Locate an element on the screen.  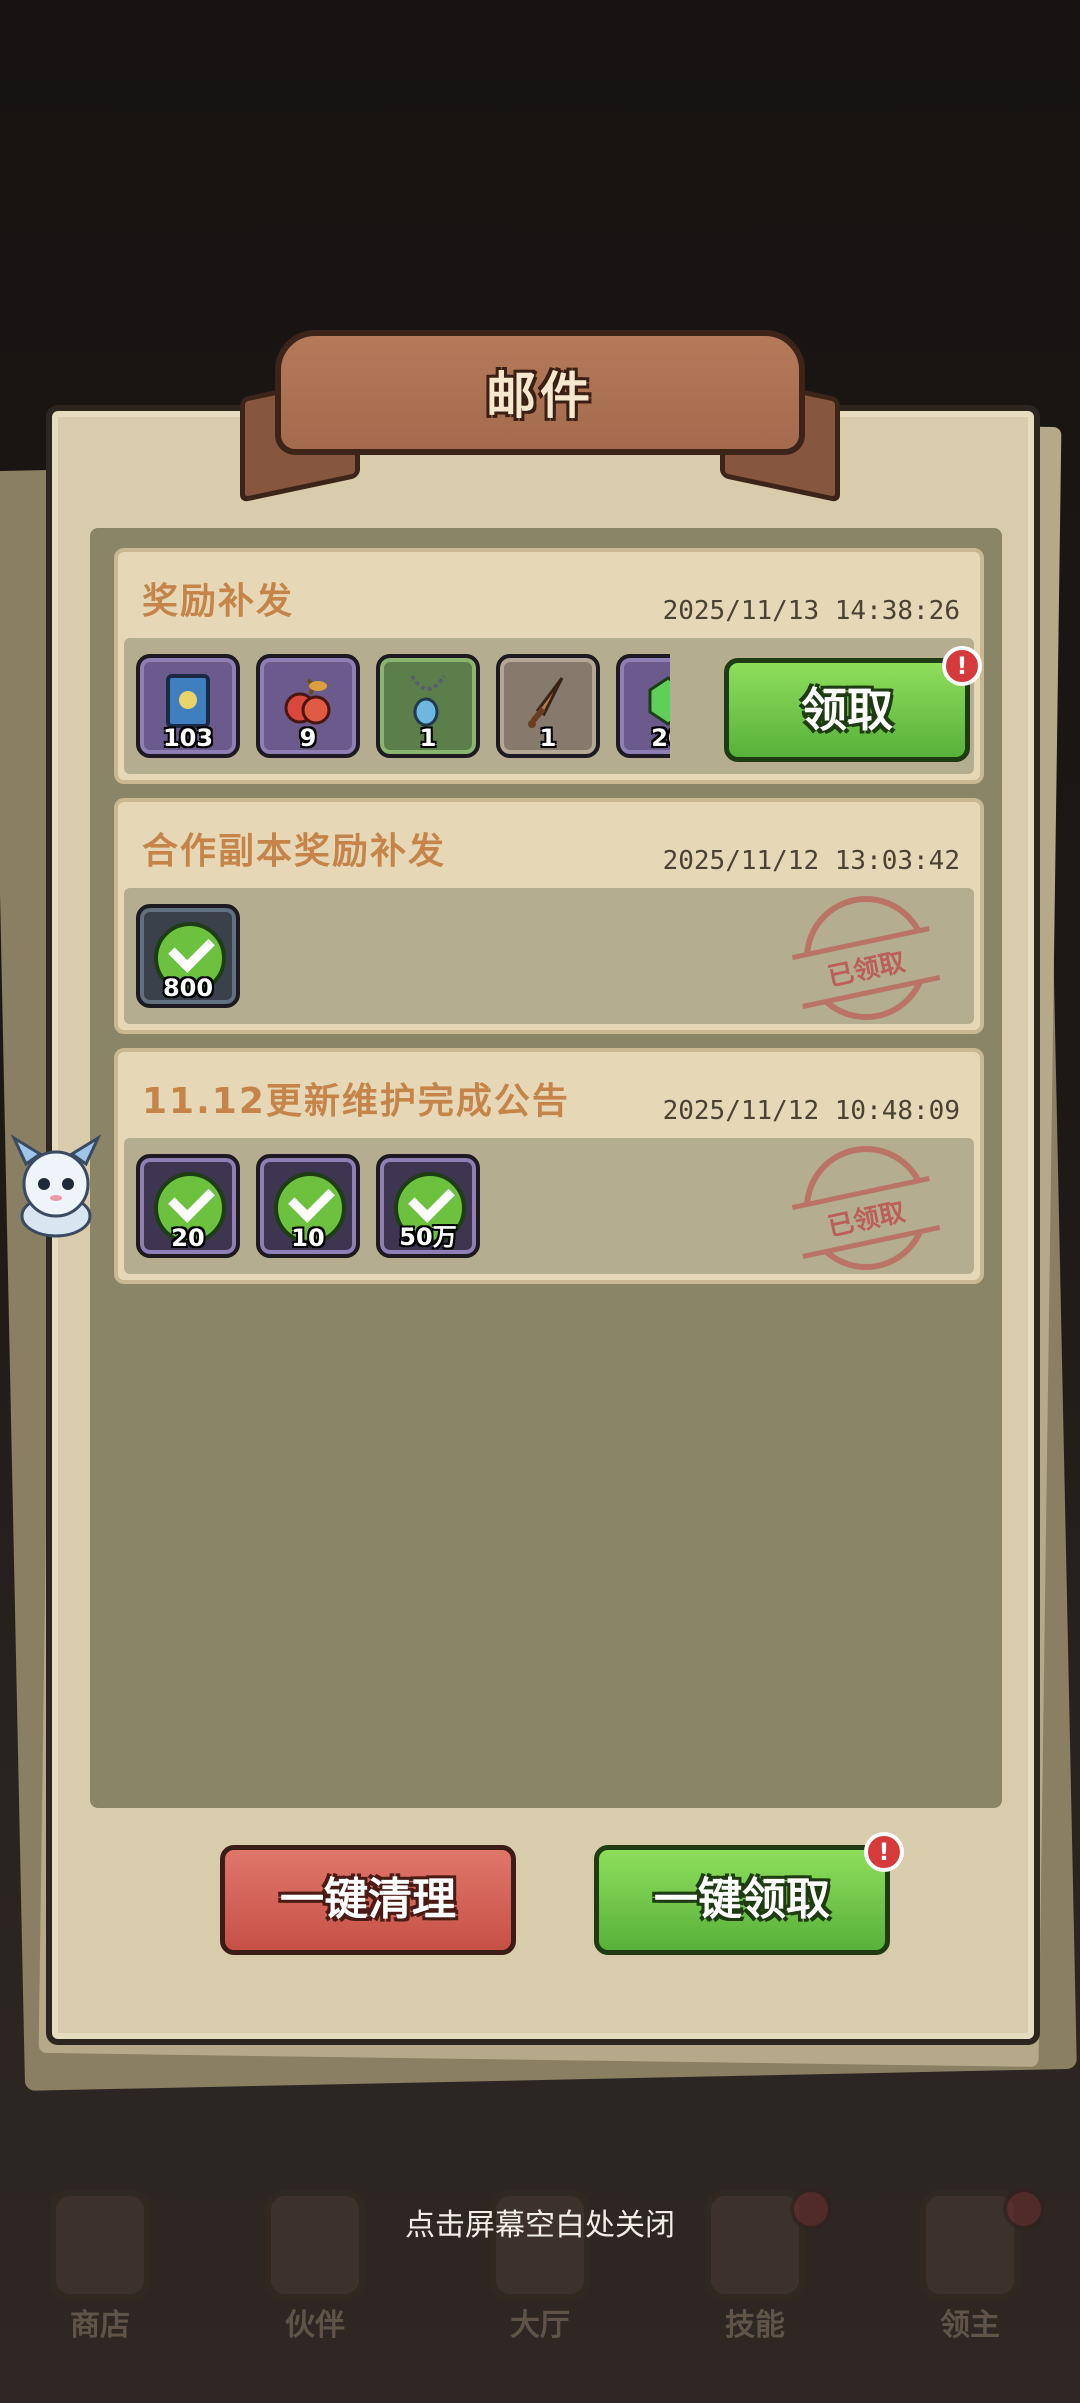
nav-label: 商店 is located at coordinates (100, 2325).